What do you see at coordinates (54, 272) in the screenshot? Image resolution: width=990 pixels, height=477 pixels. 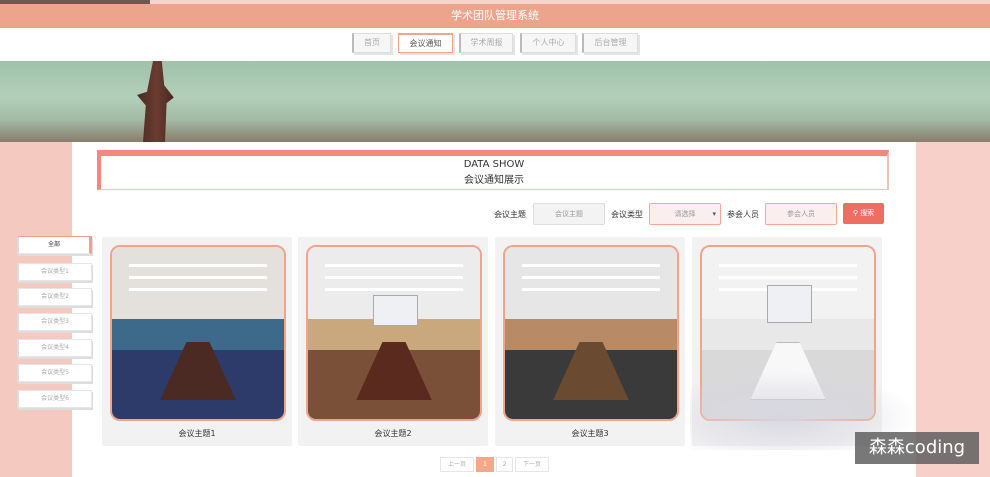 I see `category-1: 会议类型1` at bounding box center [54, 272].